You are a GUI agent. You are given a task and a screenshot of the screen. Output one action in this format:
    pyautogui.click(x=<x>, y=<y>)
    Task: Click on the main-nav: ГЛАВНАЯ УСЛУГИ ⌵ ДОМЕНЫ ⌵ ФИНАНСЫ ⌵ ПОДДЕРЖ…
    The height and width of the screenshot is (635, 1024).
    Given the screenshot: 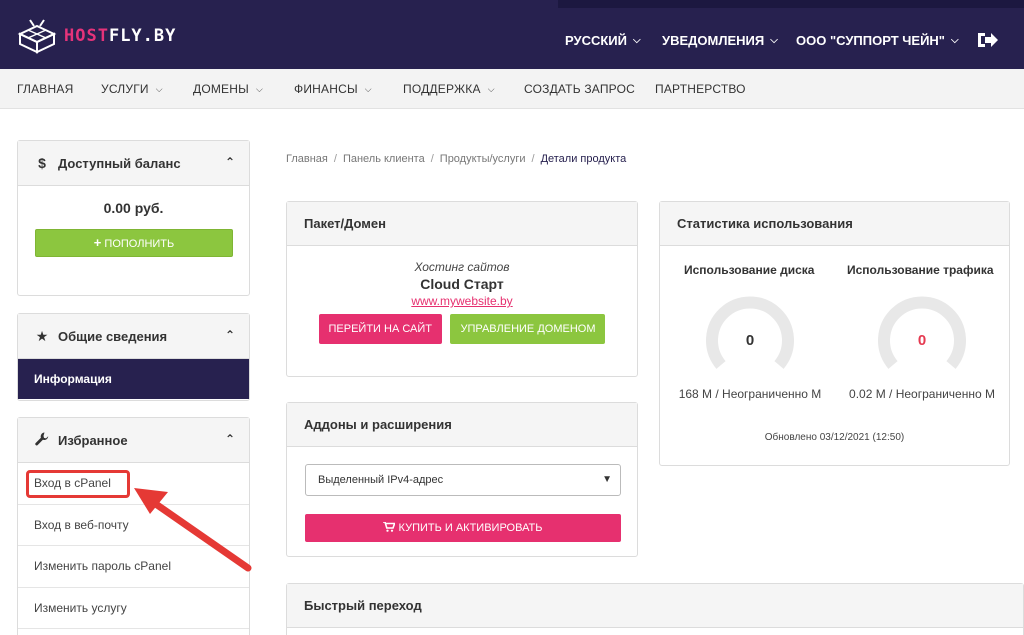 What is the action you would take?
    pyautogui.click(x=512, y=89)
    